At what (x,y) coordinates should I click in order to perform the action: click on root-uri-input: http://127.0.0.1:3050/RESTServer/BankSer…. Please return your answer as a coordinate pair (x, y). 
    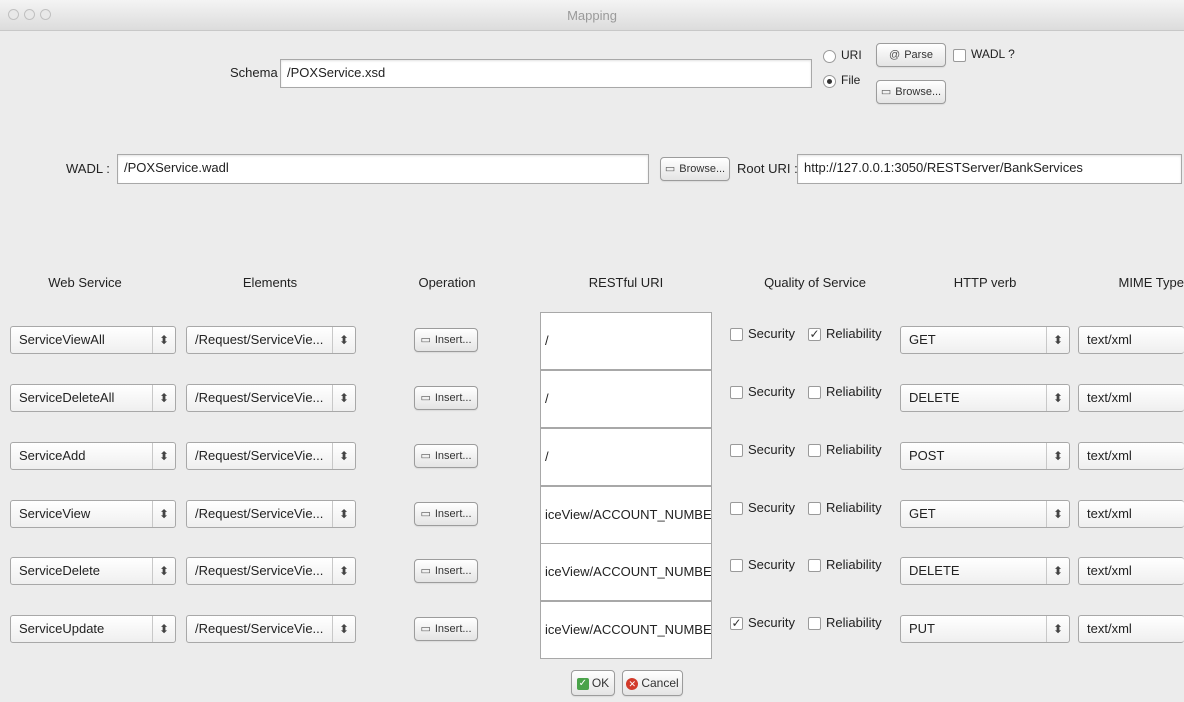
    Looking at the image, I should click on (989, 169).